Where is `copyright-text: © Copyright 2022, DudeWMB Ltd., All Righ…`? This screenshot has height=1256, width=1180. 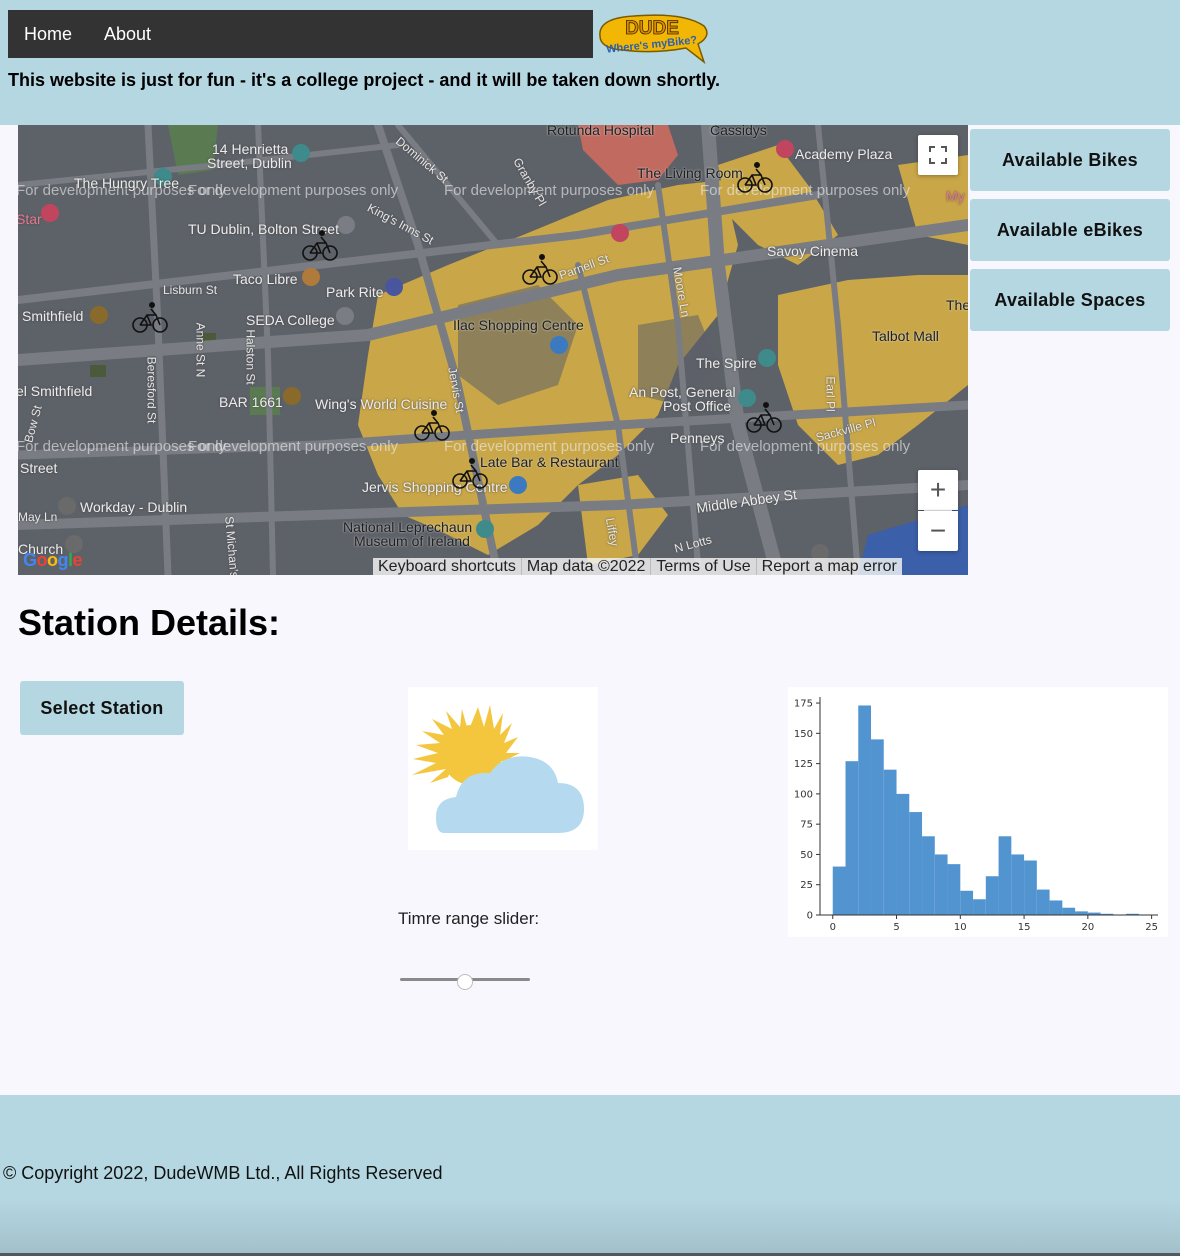 copyright-text: © Copyright 2022, DudeWMB Ltd., All Righ… is located at coordinates (223, 1173).